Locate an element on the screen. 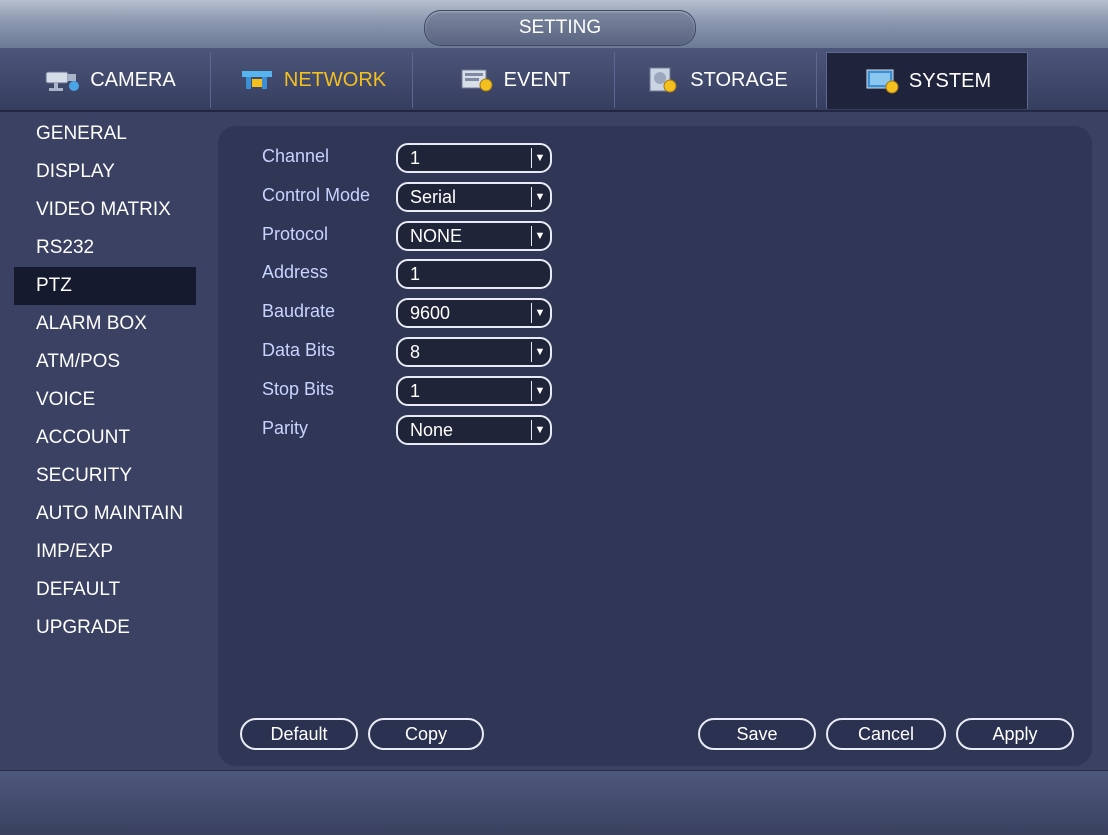 The width and height of the screenshot is (1108, 835). event-icon is located at coordinates (477, 80).